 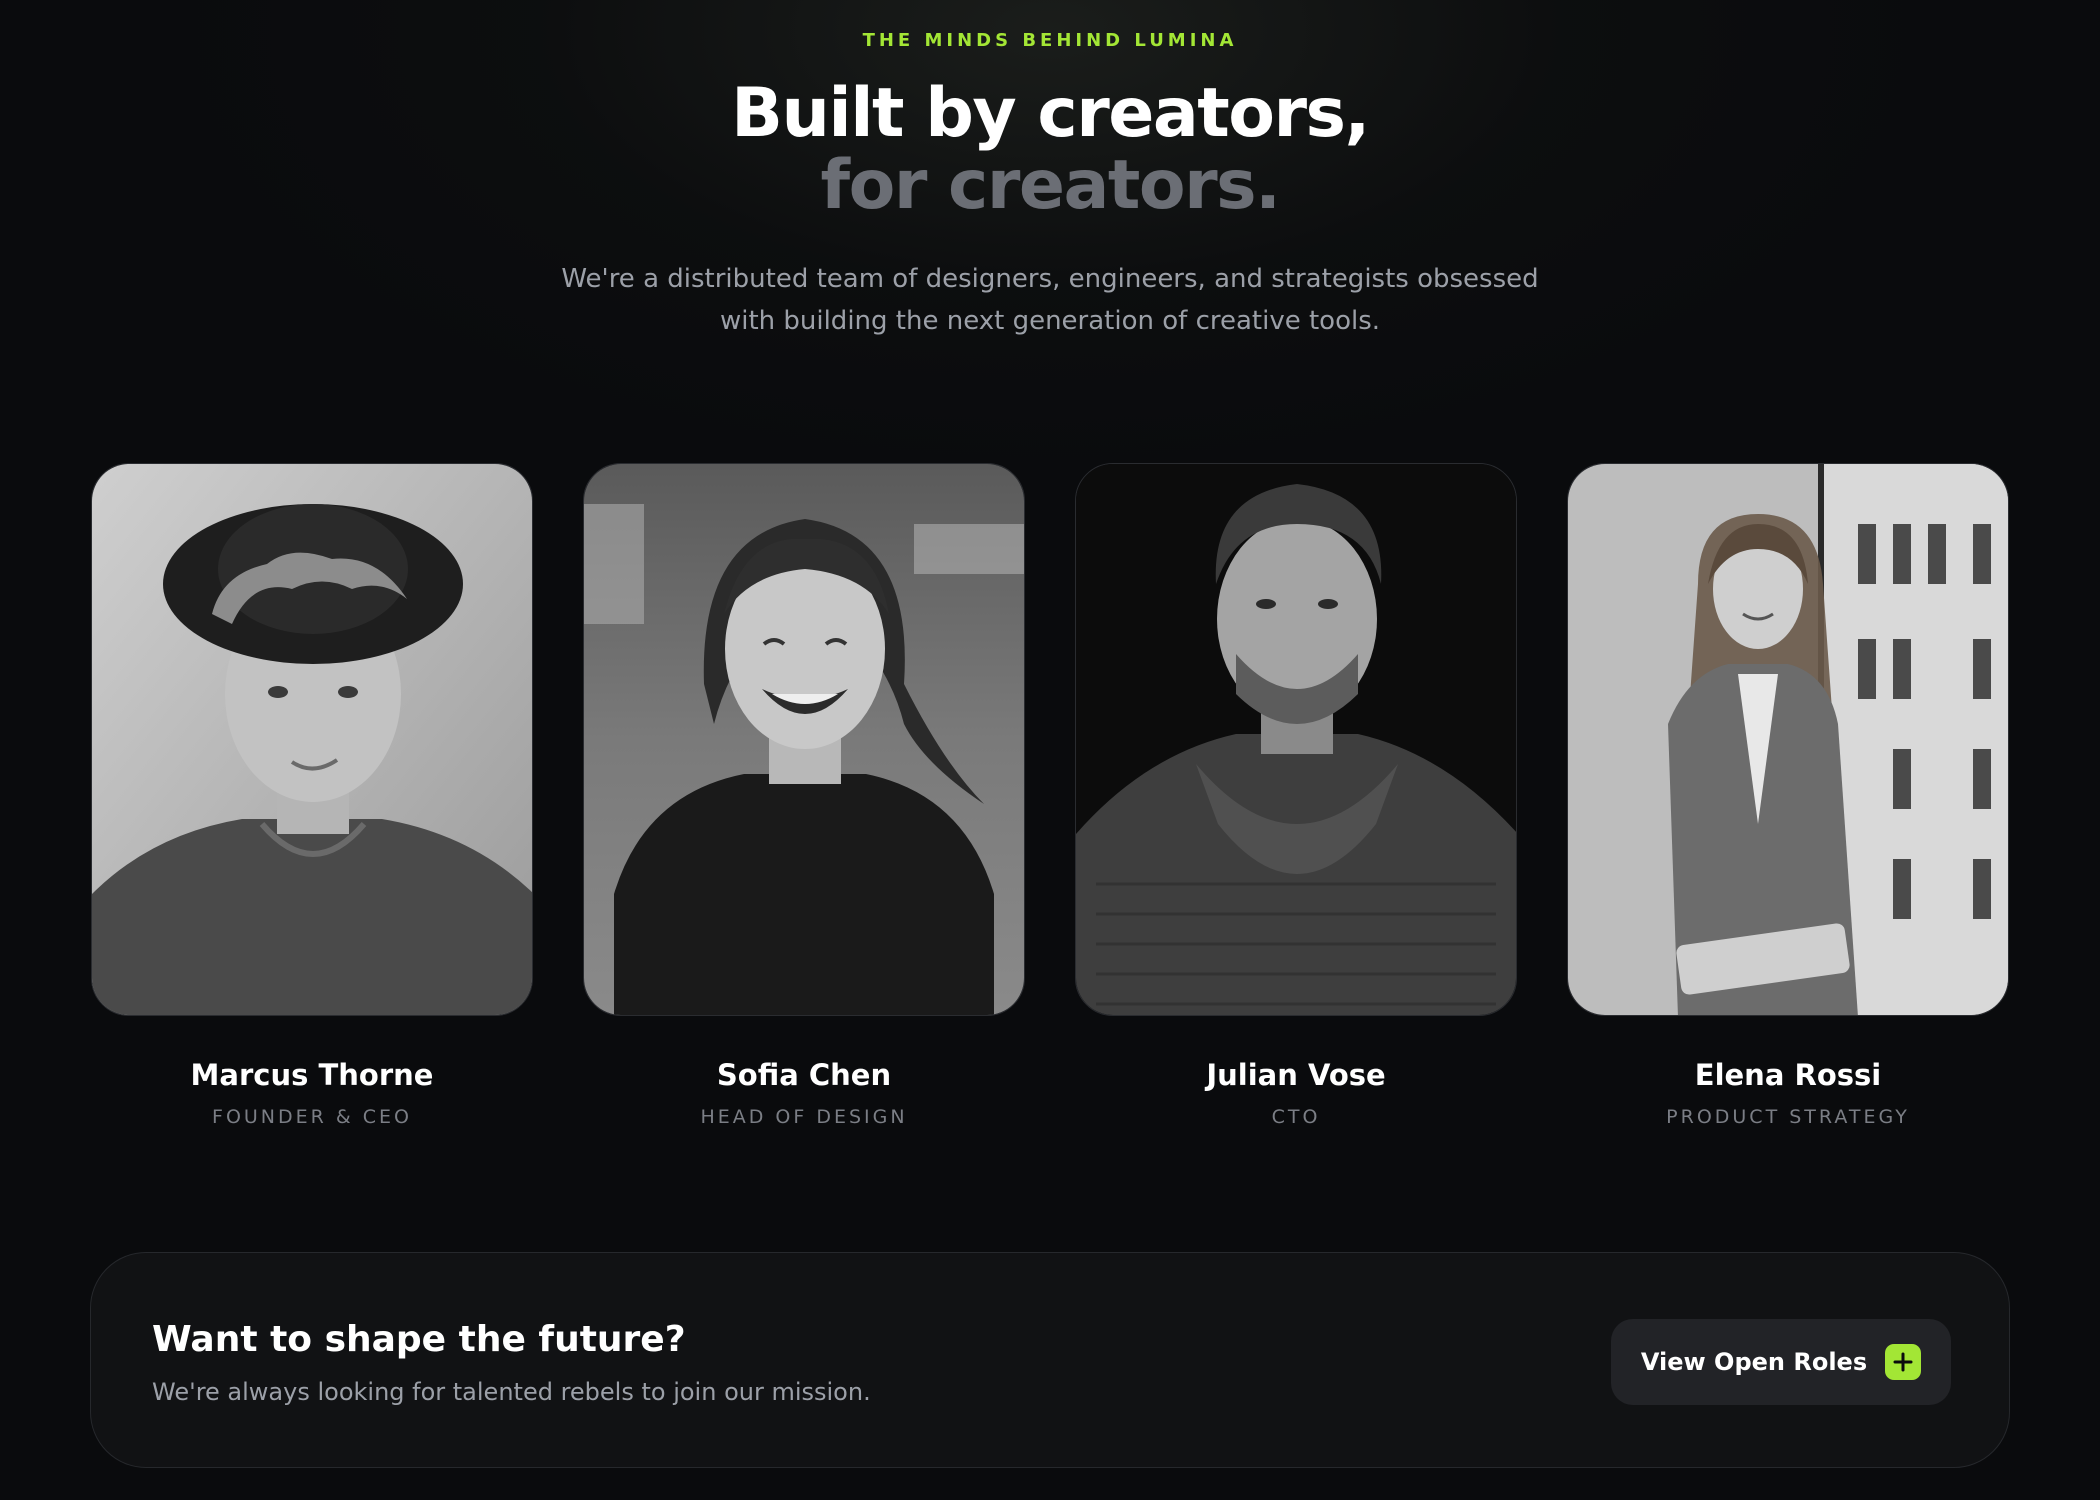 What do you see at coordinates (1788, 1117) in the screenshot?
I see `member-role: PRODUCT STRATEGY` at bounding box center [1788, 1117].